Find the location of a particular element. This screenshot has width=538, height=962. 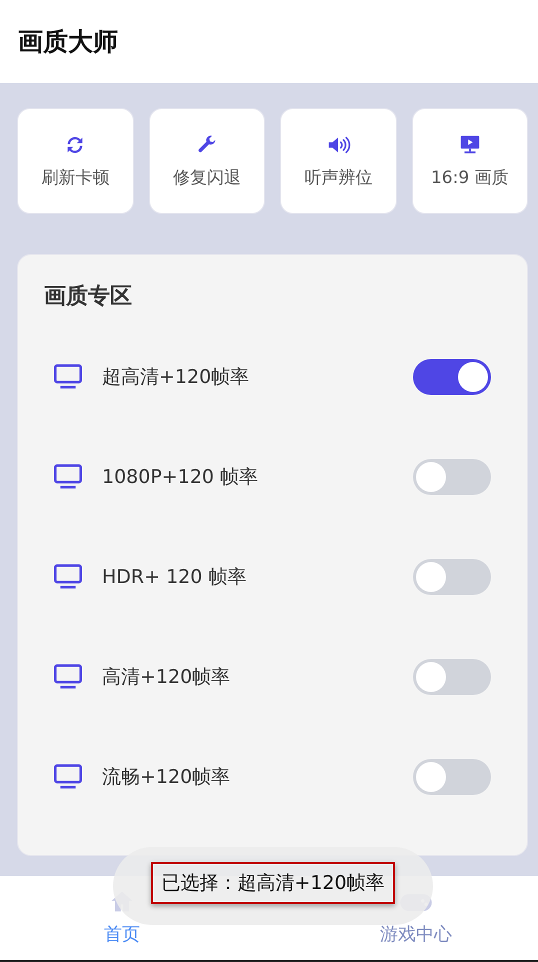

option-label: 高清+120帧率 is located at coordinates (167, 677).